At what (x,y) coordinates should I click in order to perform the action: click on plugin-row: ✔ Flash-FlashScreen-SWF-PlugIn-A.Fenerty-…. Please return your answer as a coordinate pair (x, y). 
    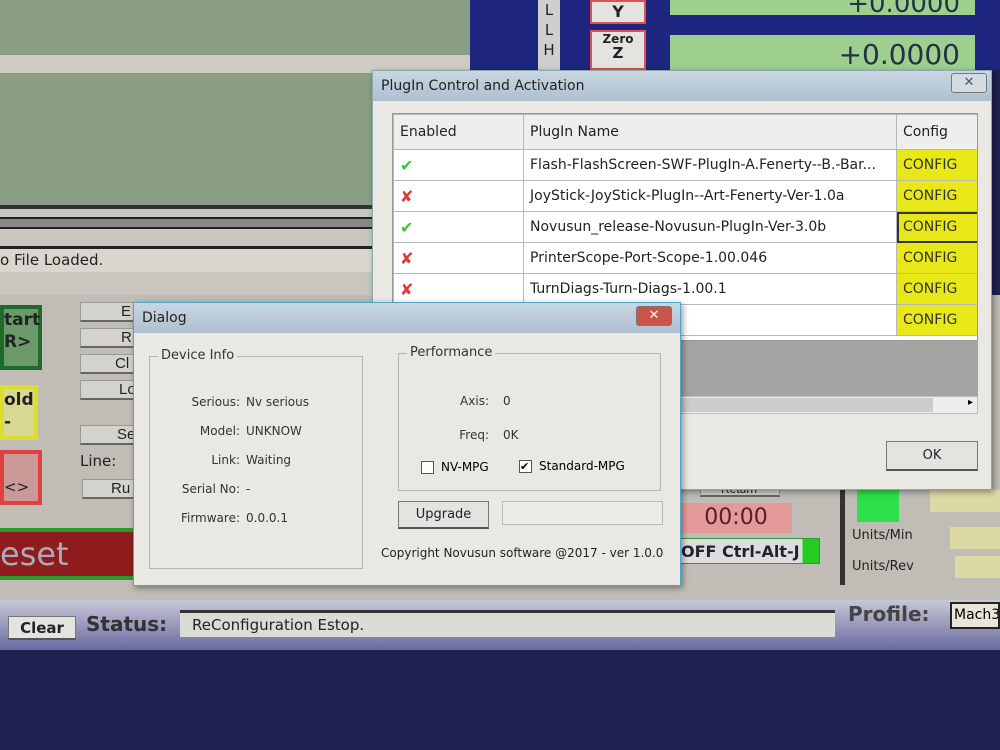
    Looking at the image, I should click on (685, 165).